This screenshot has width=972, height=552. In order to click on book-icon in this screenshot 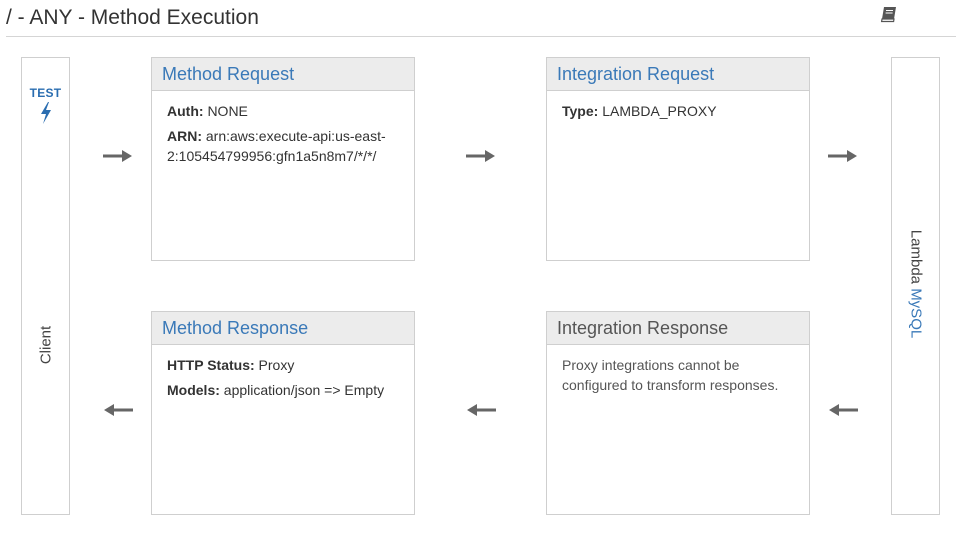, I will do `click(889, 15)`.